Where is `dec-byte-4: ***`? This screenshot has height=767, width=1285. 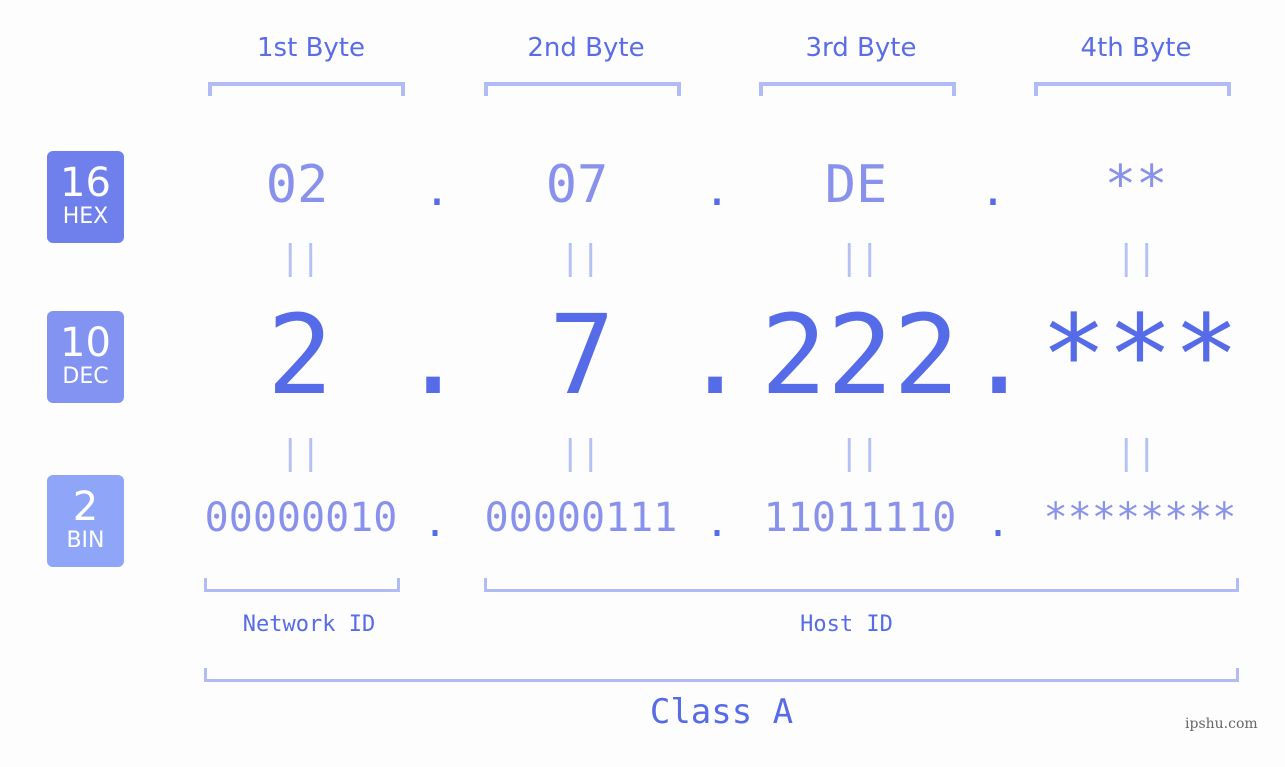 dec-byte-4: *** is located at coordinates (1140, 355).